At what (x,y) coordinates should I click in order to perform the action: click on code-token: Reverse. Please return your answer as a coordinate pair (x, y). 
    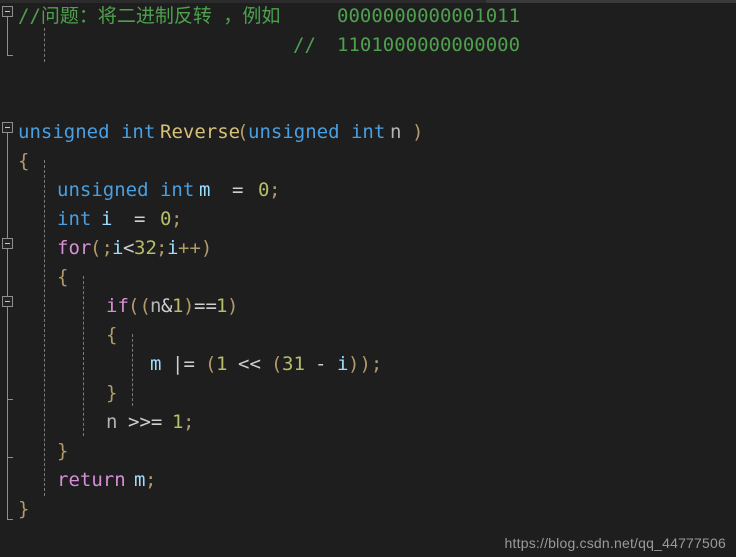
    Looking at the image, I should click on (200, 132).